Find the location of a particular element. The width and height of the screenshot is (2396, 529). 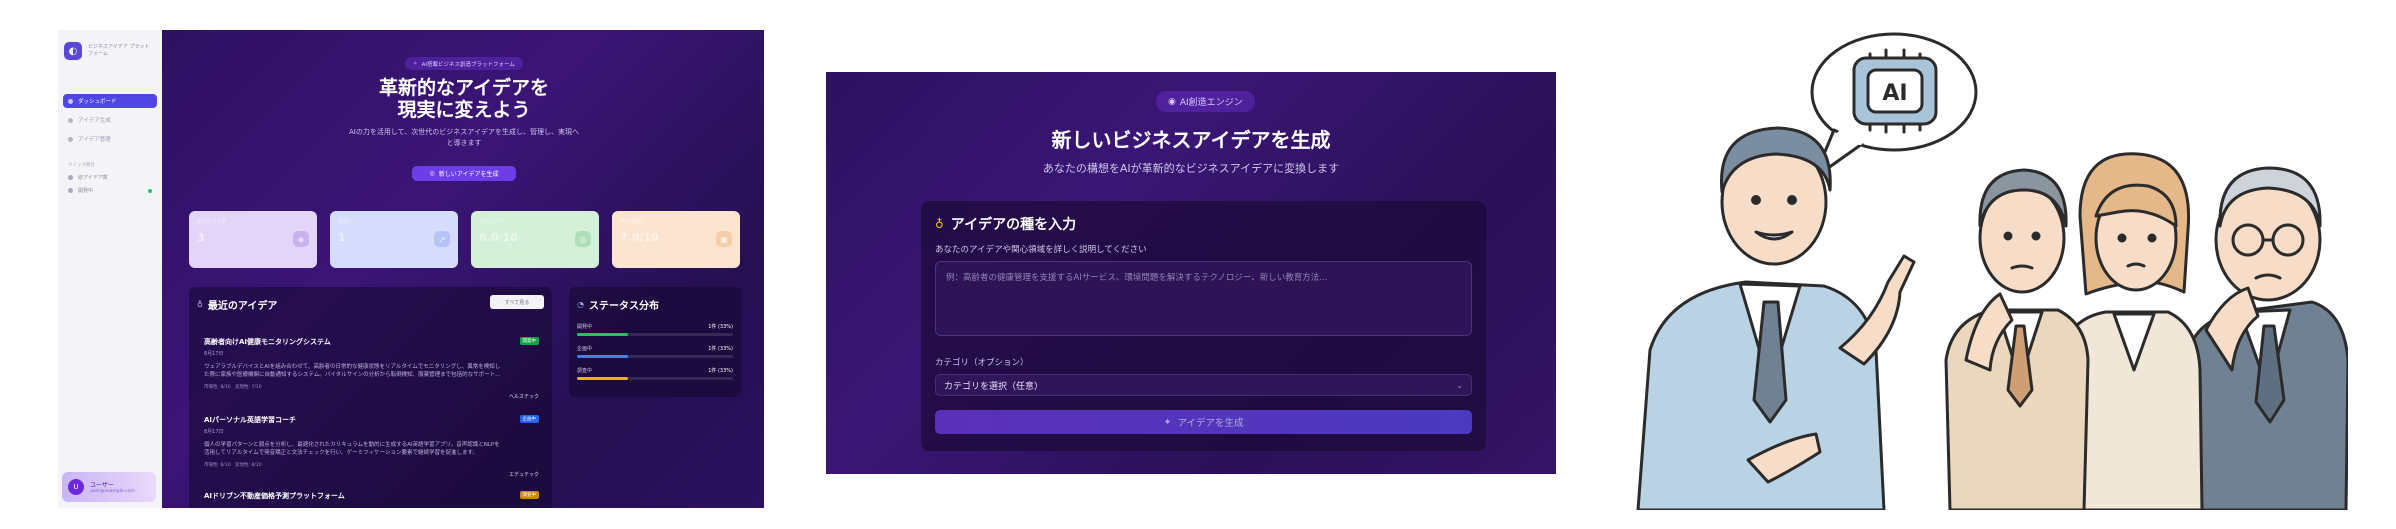

pointing-man-figure is located at coordinates (1776, 318).